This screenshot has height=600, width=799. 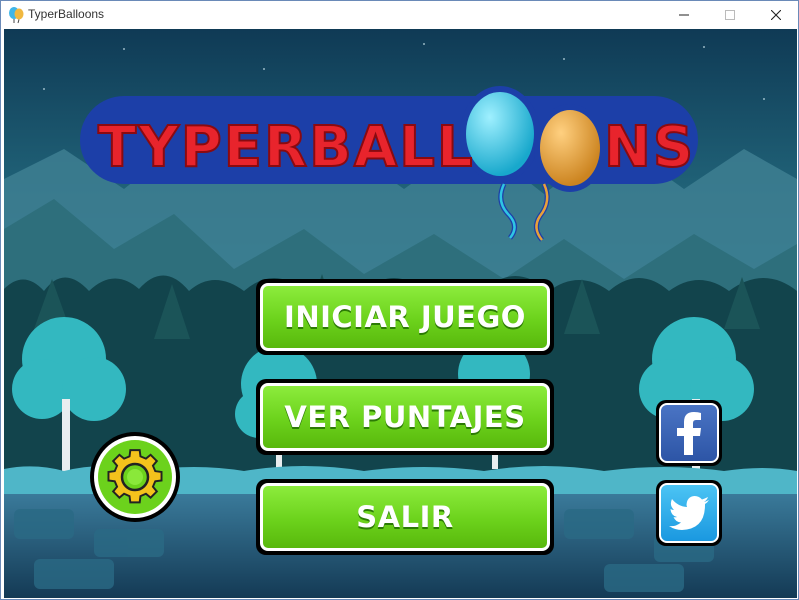 I want to click on exit-button: SALIR, so click(x=405, y=517).